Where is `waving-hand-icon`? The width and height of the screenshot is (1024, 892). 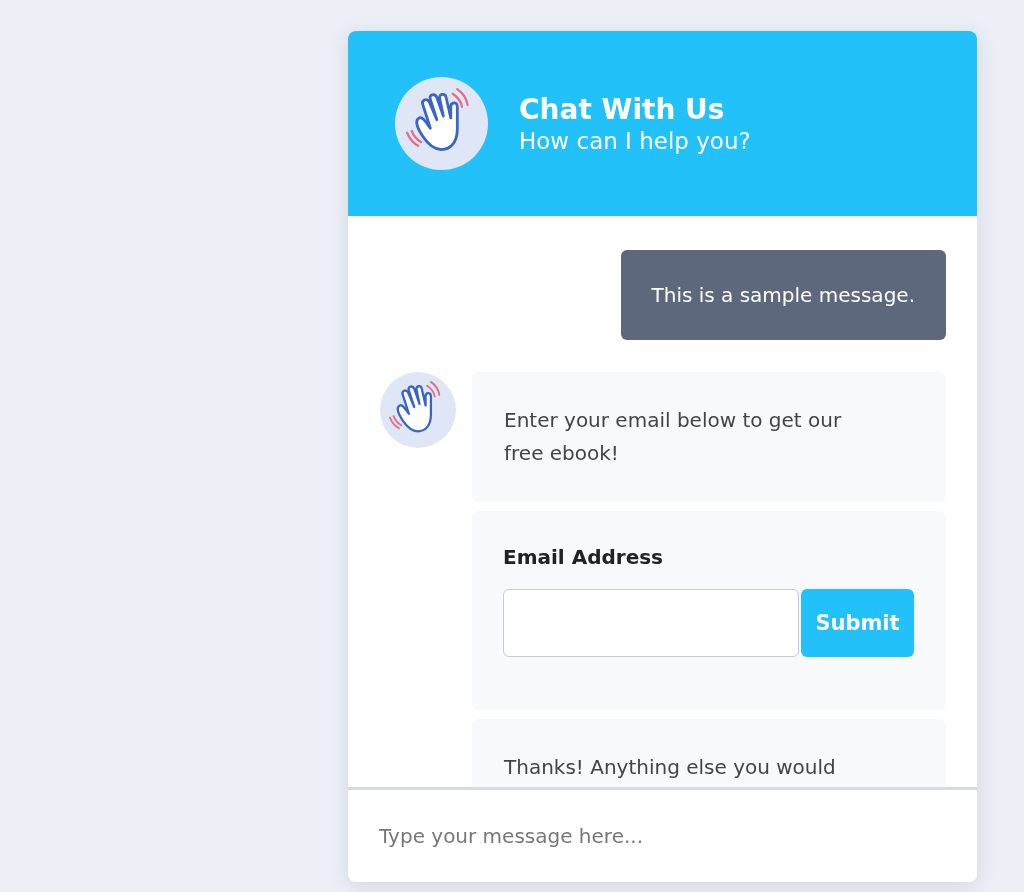 waving-hand-icon is located at coordinates (441, 123).